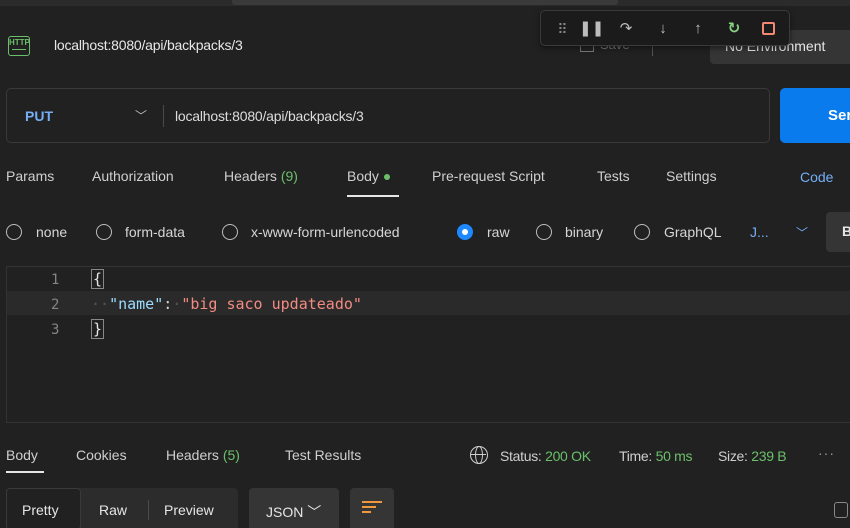 Image resolution: width=850 pixels, height=528 pixels. What do you see at coordinates (55, 330) in the screenshot?
I see `line-number: 3` at bounding box center [55, 330].